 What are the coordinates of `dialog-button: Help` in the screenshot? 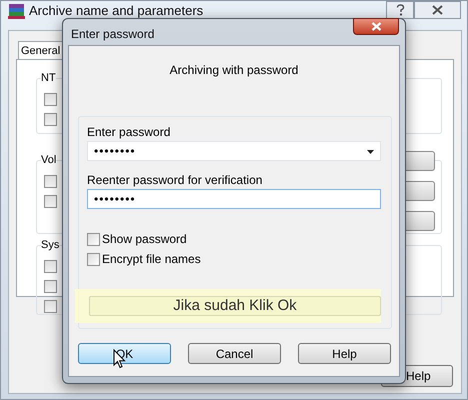 It's located at (344, 353).